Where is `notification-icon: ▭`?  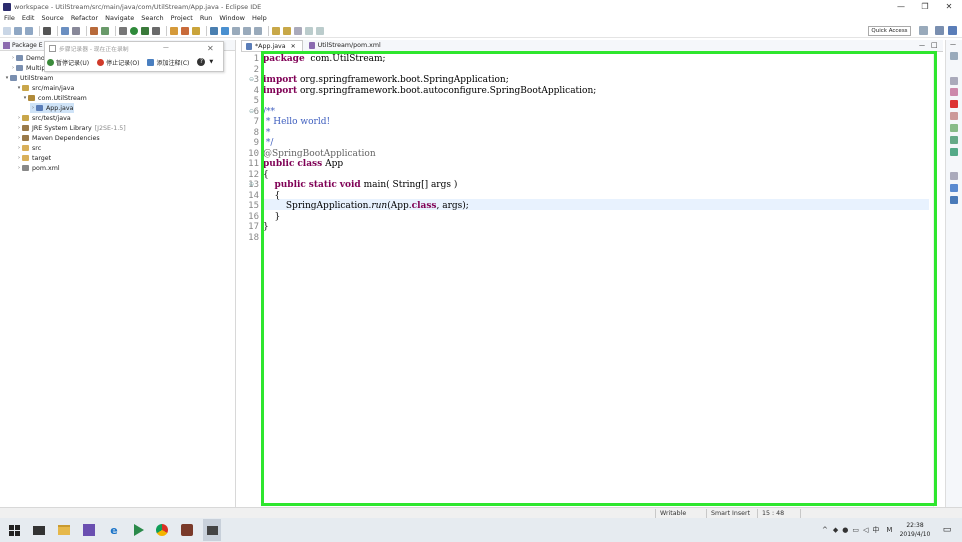 notification-icon: ▭ is located at coordinates (947, 530).